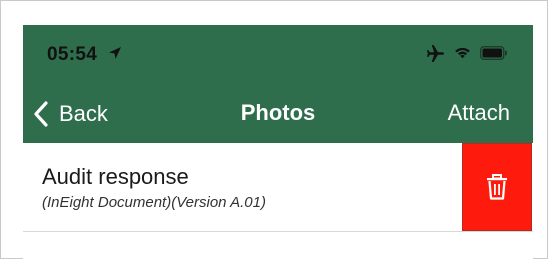 The height and width of the screenshot is (259, 548). I want to click on wifi-icon, so click(462, 53).